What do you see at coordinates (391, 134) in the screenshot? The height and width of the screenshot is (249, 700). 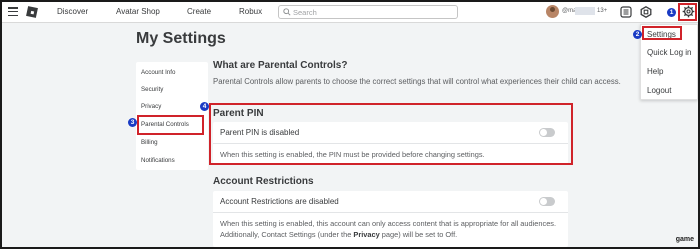 I see `parent-pin-highlight-box` at bounding box center [391, 134].